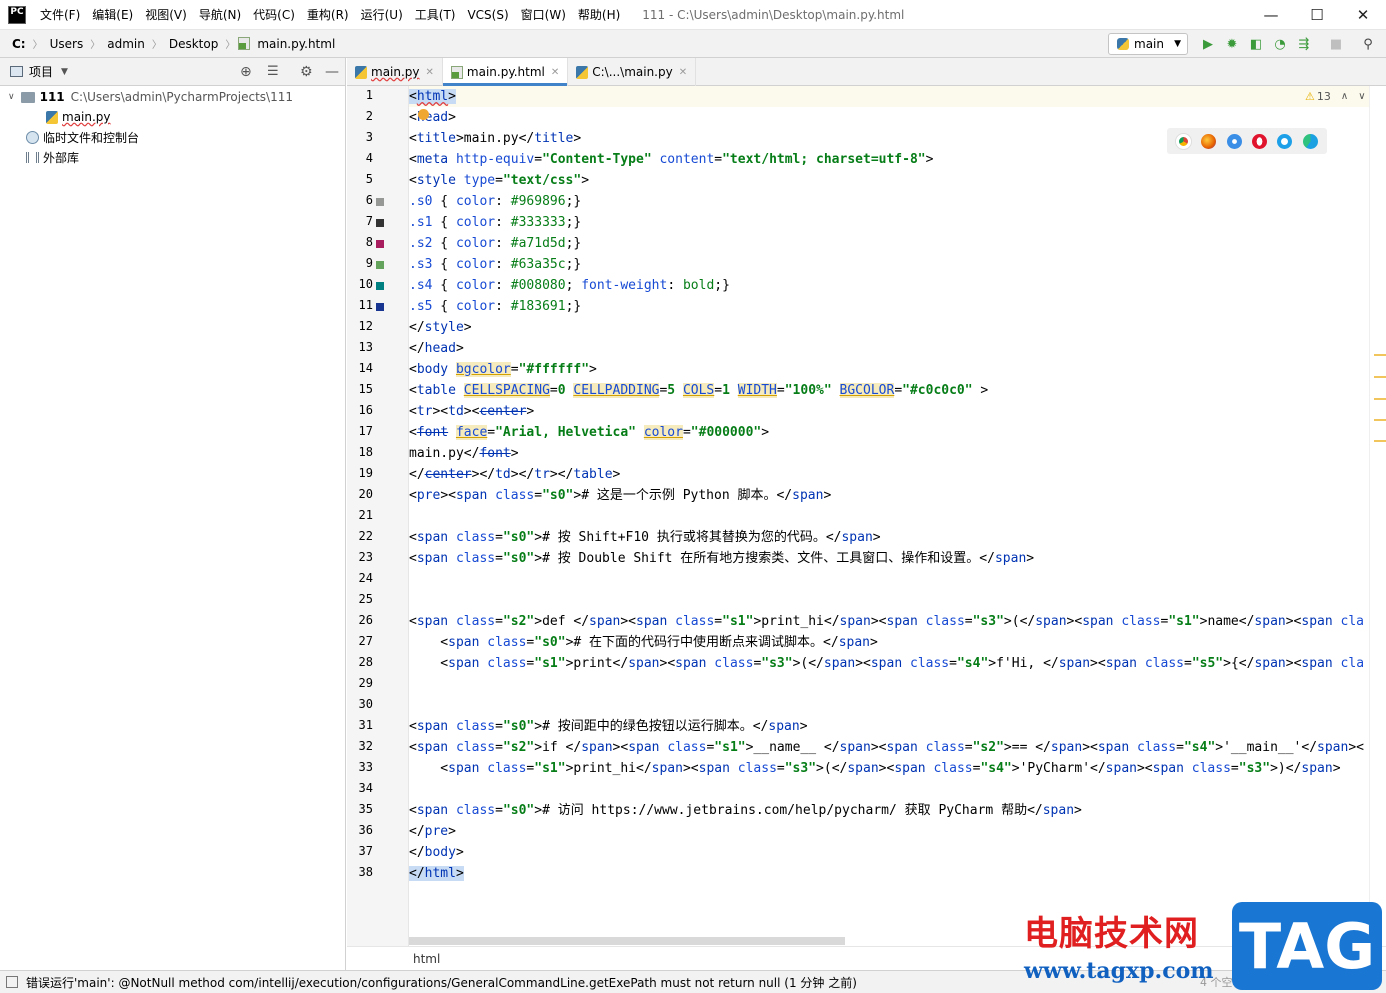  Describe the element at coordinates (1344, 96) in the screenshot. I see `chevron-up-icon: ∧` at that location.